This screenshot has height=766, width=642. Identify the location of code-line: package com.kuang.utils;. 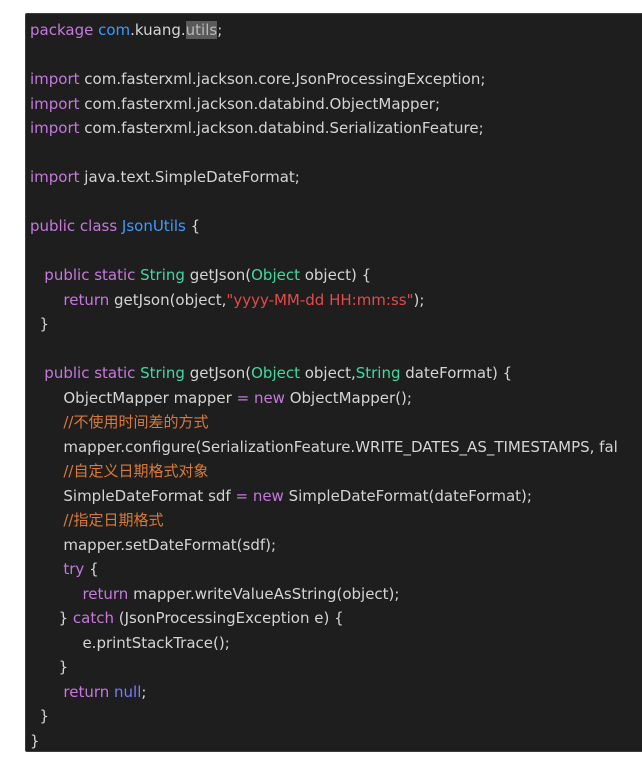
(334, 30).